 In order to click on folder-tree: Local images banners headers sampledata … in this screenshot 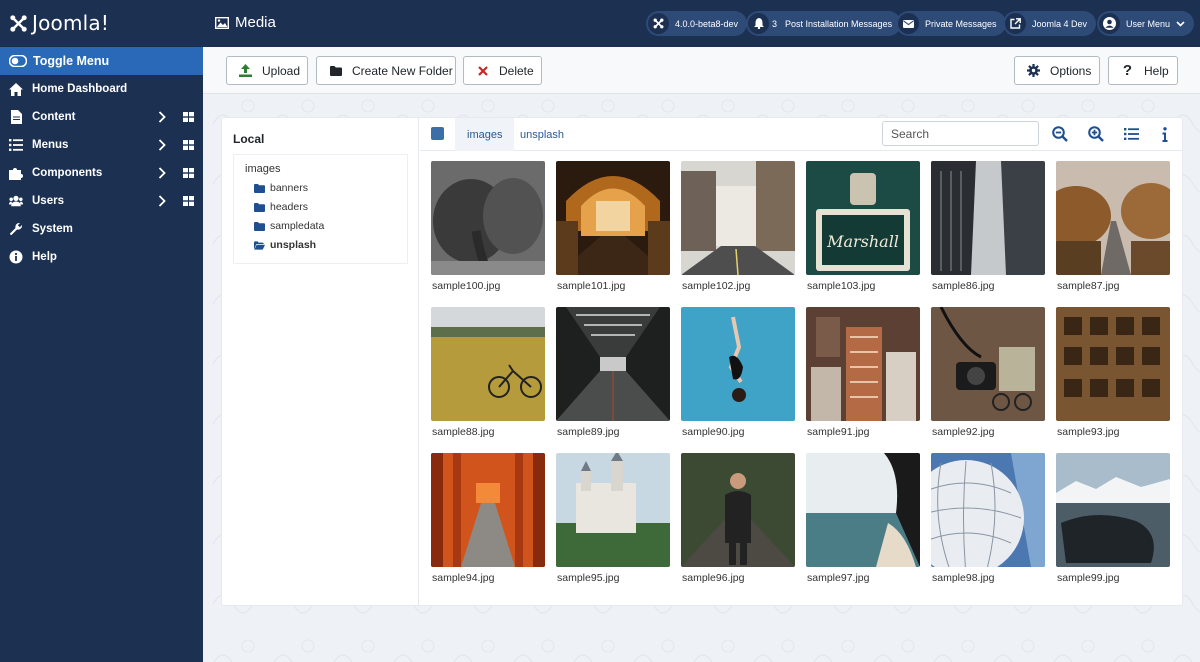, I will do `click(320, 361)`.